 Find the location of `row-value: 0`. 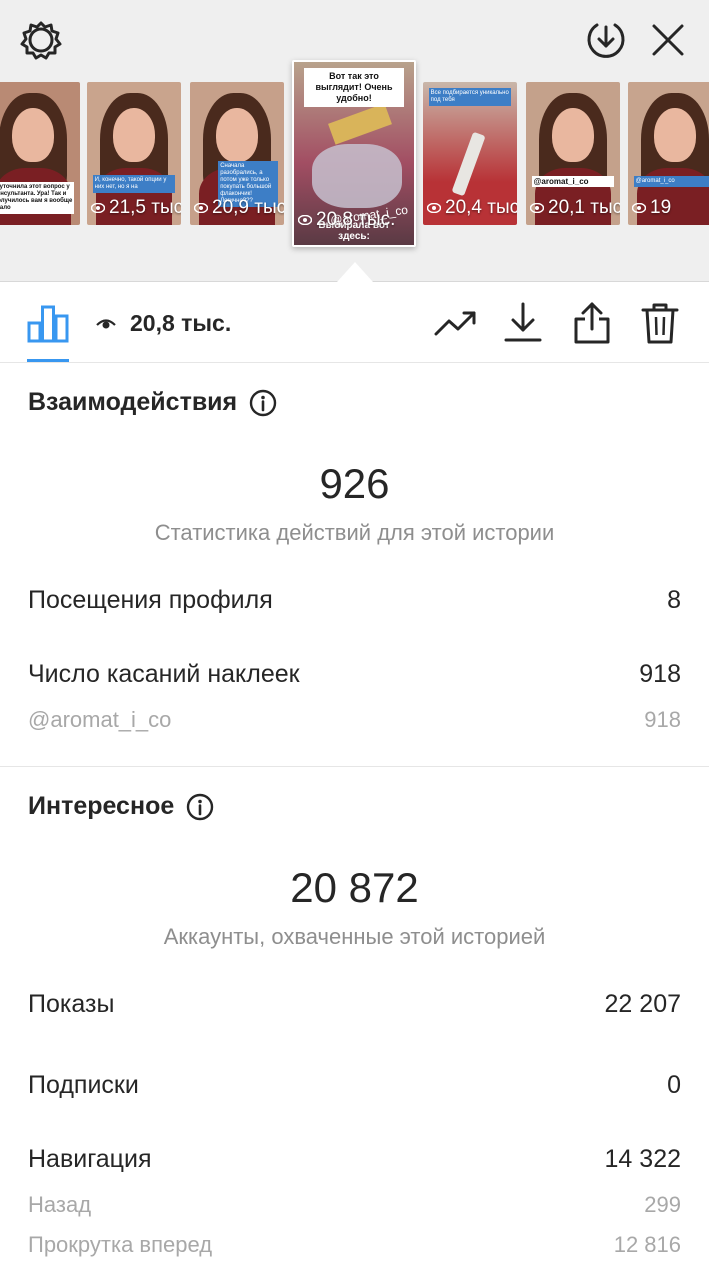

row-value: 0 is located at coordinates (674, 1085).